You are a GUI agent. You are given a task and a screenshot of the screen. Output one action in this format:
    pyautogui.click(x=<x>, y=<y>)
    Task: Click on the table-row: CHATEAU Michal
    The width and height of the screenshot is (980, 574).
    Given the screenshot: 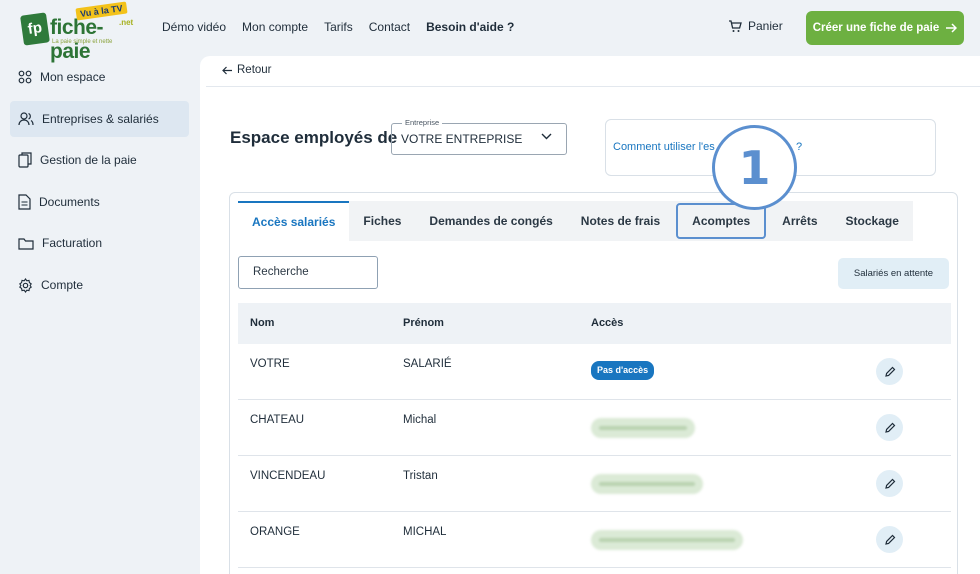 What is the action you would take?
    pyautogui.click(x=594, y=428)
    